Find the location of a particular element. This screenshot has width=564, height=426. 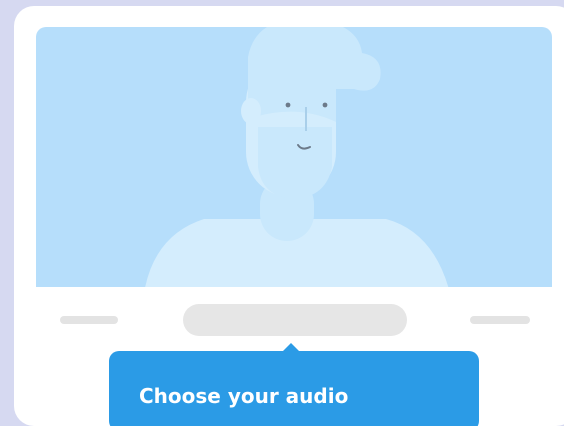

tooltip-title: Choose your audio is located at coordinates (244, 396).